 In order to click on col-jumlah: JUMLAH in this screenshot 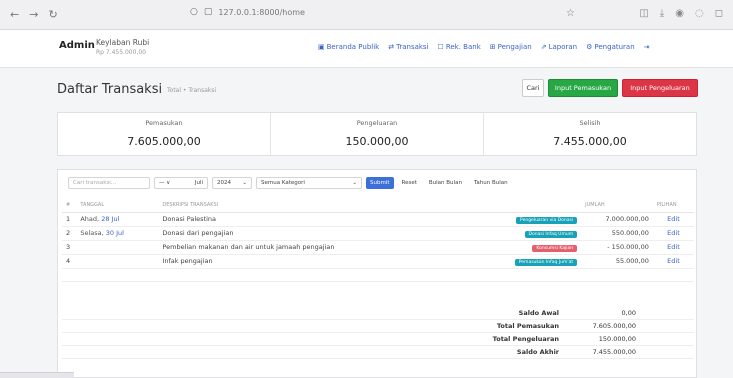, I will do `click(617, 206)`.